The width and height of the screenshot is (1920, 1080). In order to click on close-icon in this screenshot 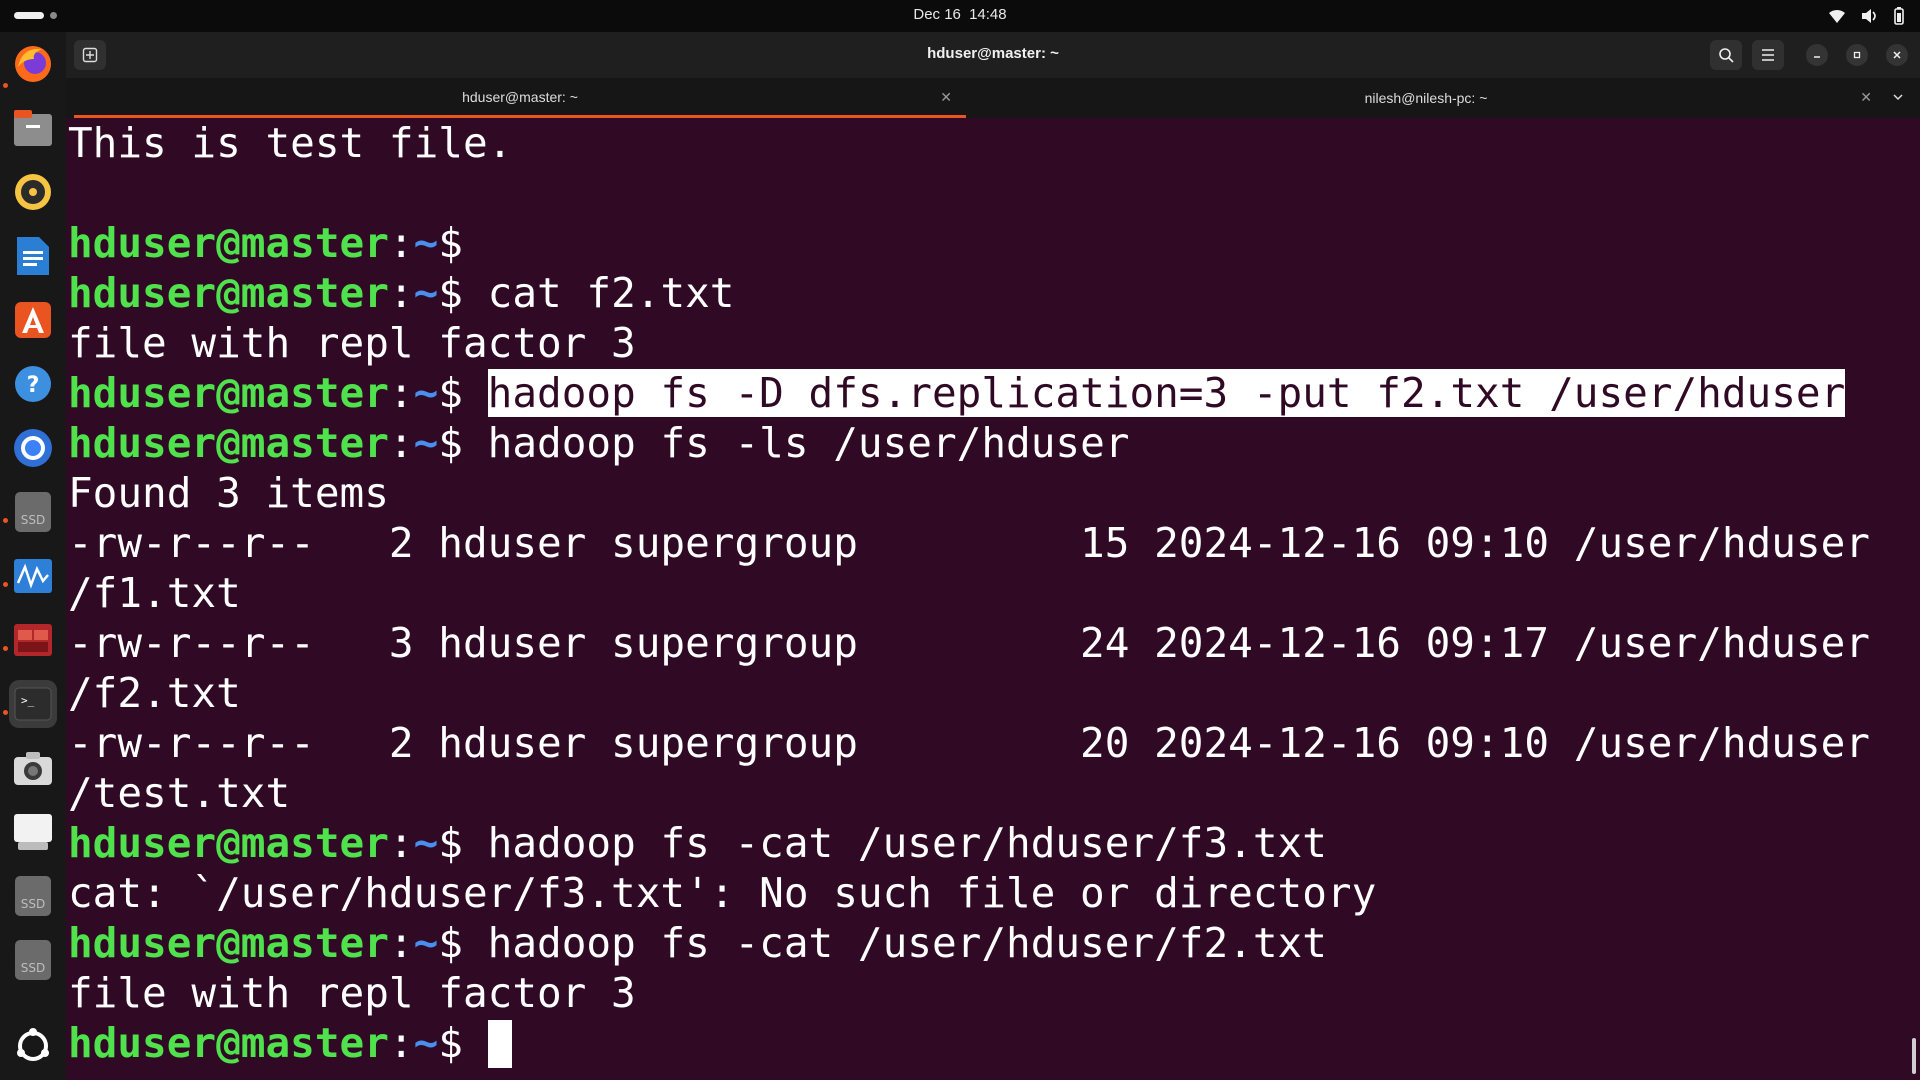, I will do `click(1897, 55)`.